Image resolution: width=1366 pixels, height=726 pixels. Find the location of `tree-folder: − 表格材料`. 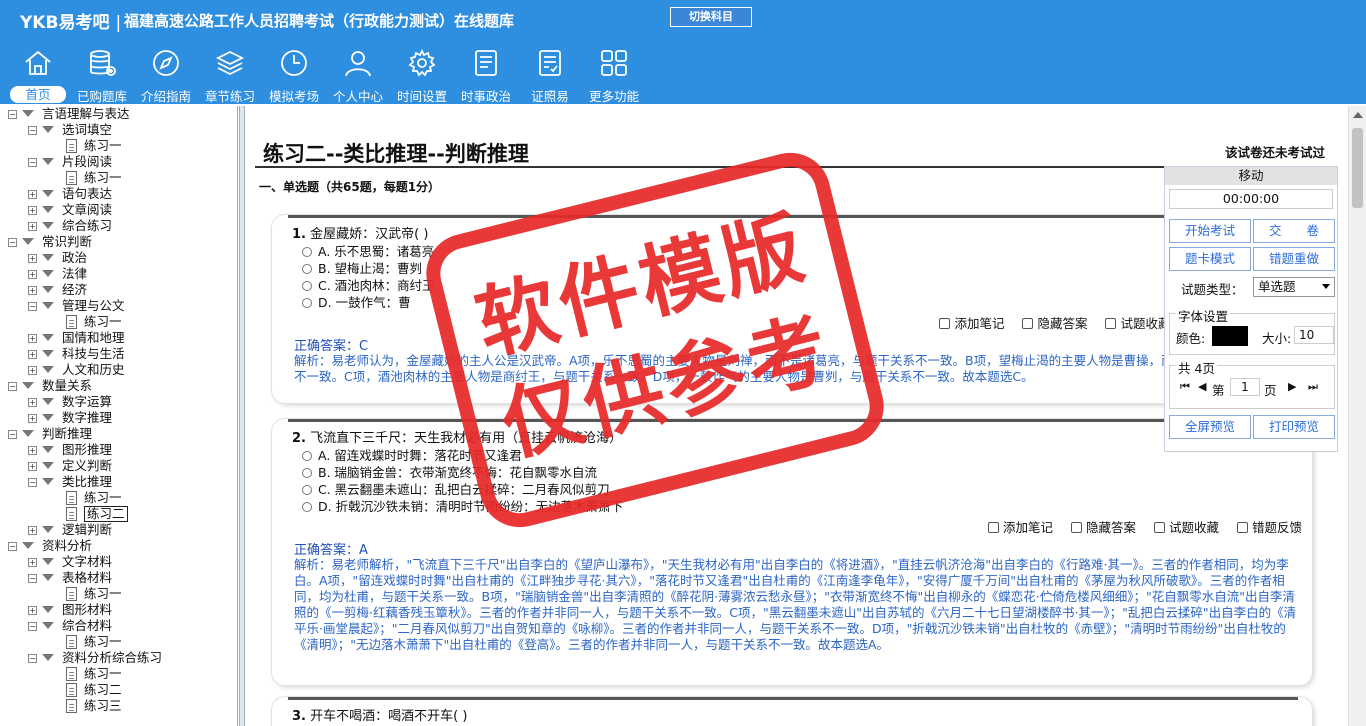

tree-folder: − 表格材料 is located at coordinates (120, 578).